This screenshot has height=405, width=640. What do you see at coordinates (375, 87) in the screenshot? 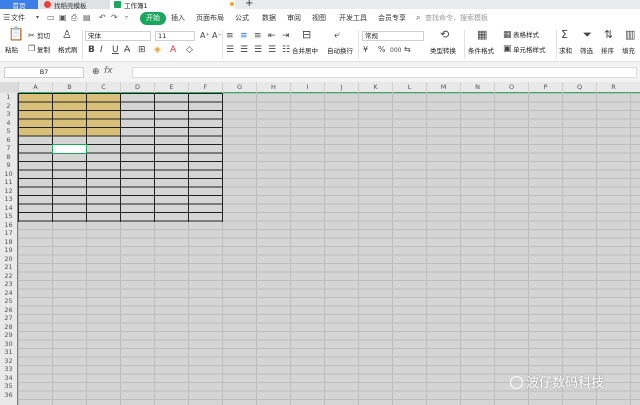
I see `column-header-K: K` at bounding box center [375, 87].